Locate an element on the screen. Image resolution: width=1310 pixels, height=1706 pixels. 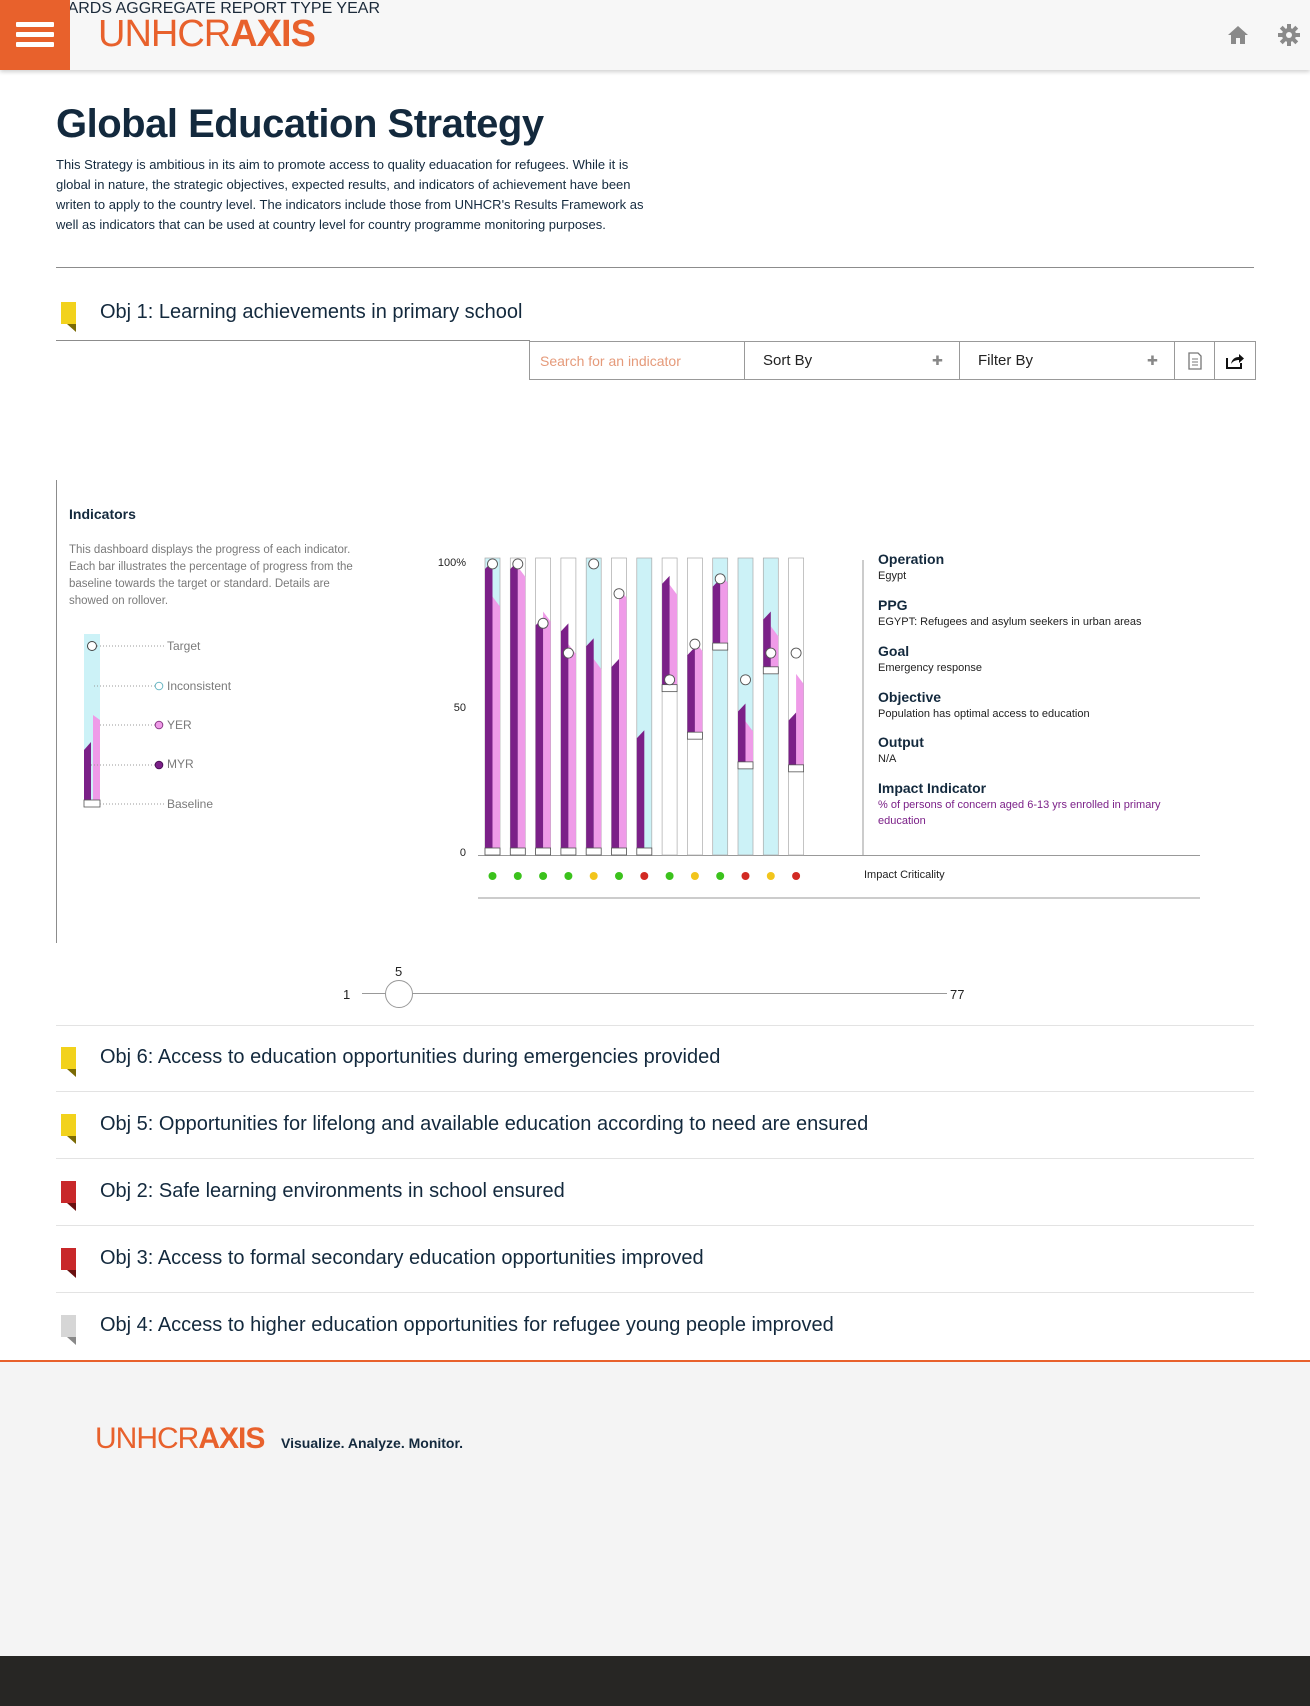
nav-year: YEAR is located at coordinates (358, 8).